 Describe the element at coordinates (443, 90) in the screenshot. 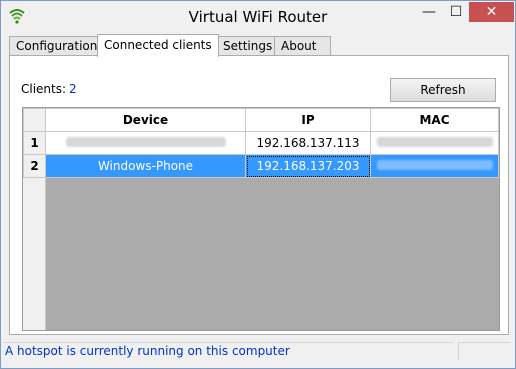

I see `refresh-button: Refresh` at that location.